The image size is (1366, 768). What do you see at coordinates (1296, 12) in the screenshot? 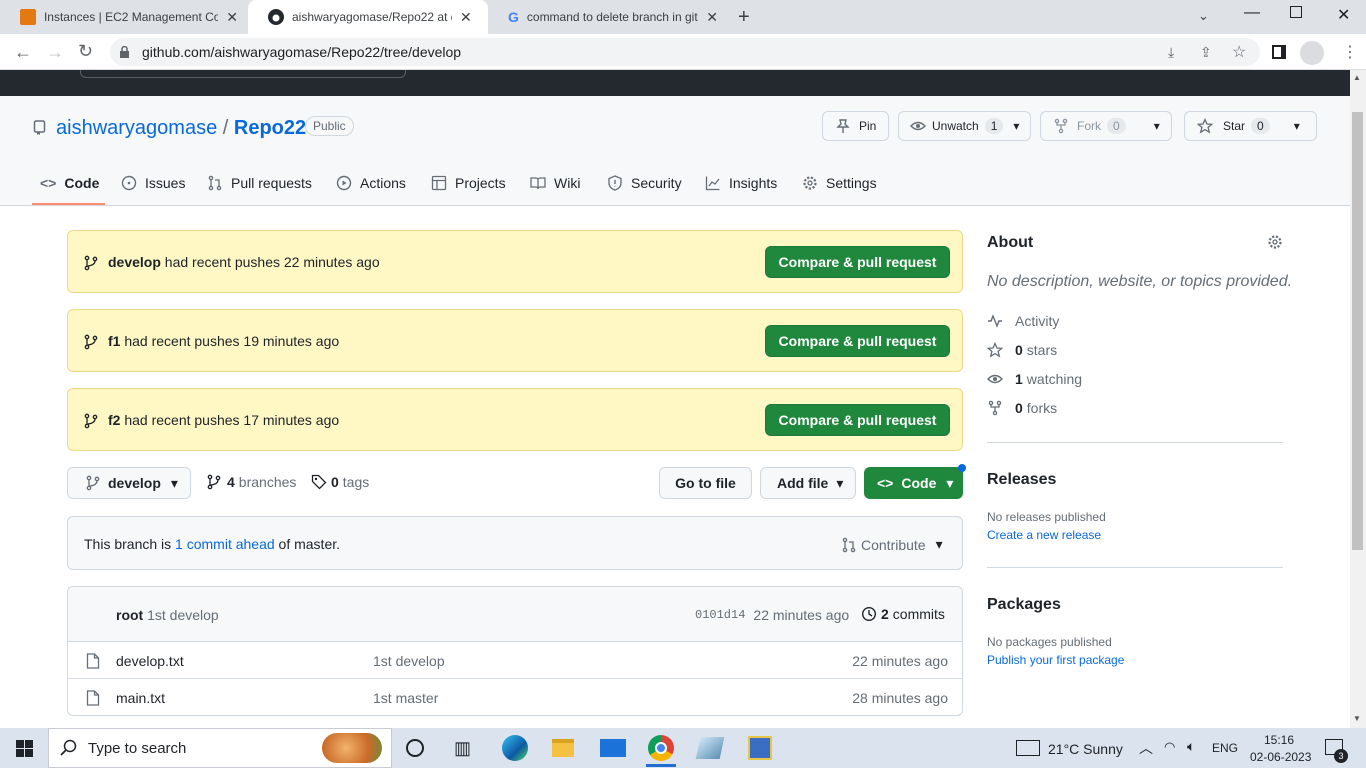
I see `restore-button` at bounding box center [1296, 12].